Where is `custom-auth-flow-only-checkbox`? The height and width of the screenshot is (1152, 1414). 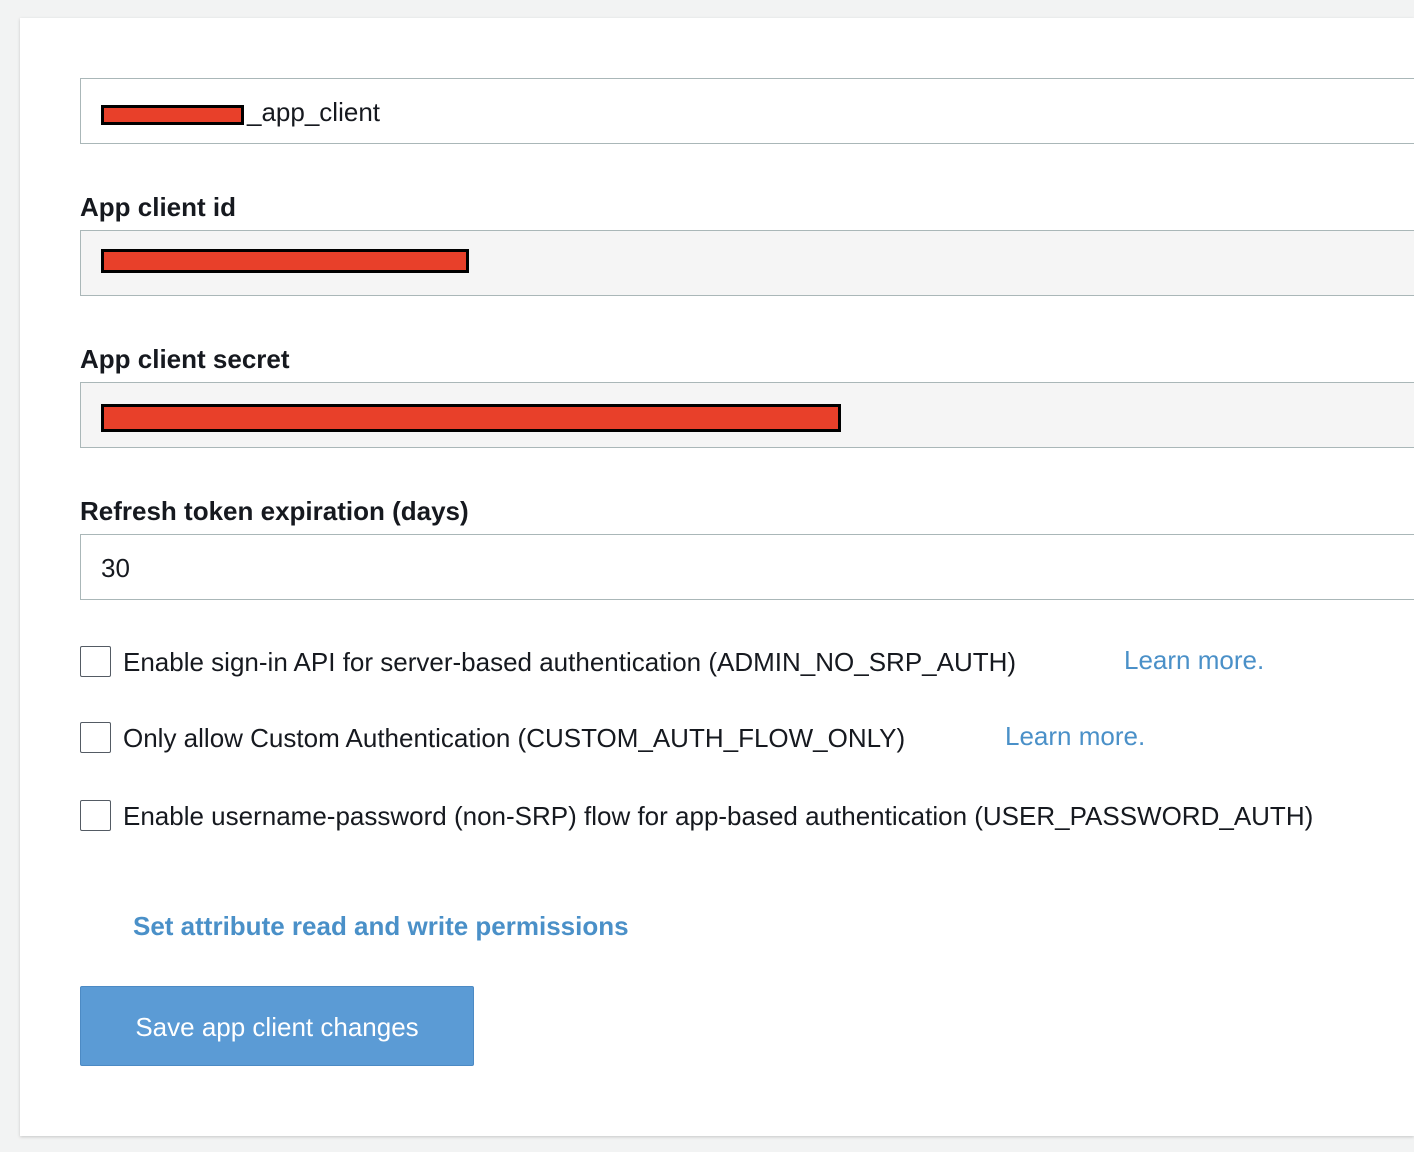 custom-auth-flow-only-checkbox is located at coordinates (95, 737).